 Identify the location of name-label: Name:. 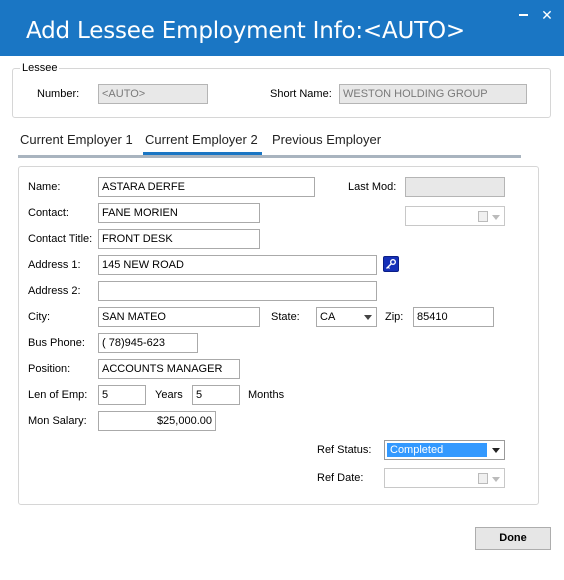
(44, 187).